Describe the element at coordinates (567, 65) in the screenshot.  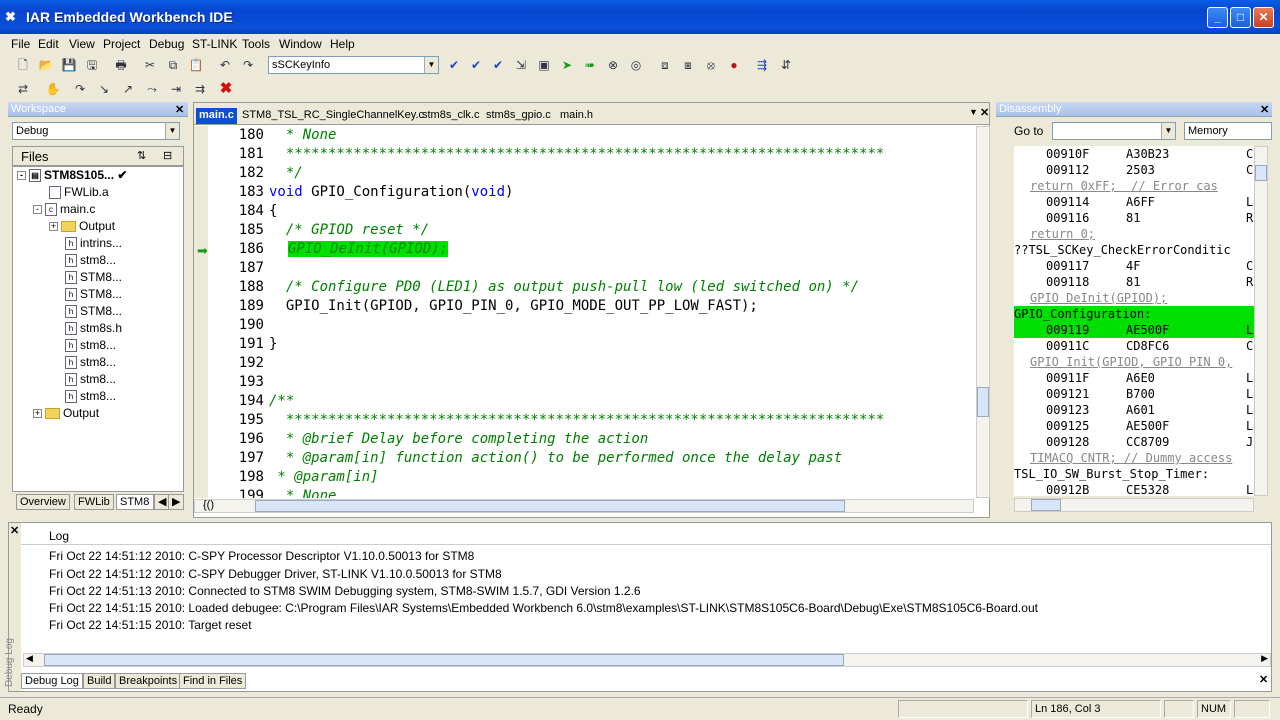
I see `compile-icon: ➤` at that location.